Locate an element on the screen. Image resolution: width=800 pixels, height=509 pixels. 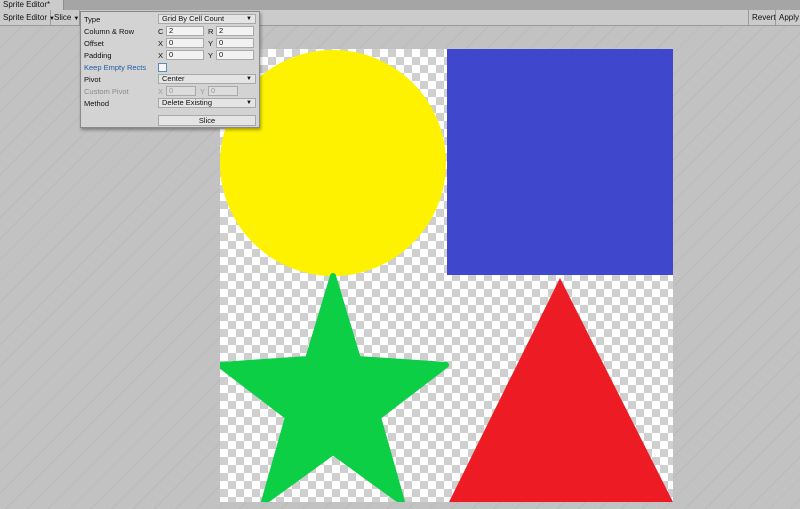
revert-button: Revert is located at coordinates (762, 17).